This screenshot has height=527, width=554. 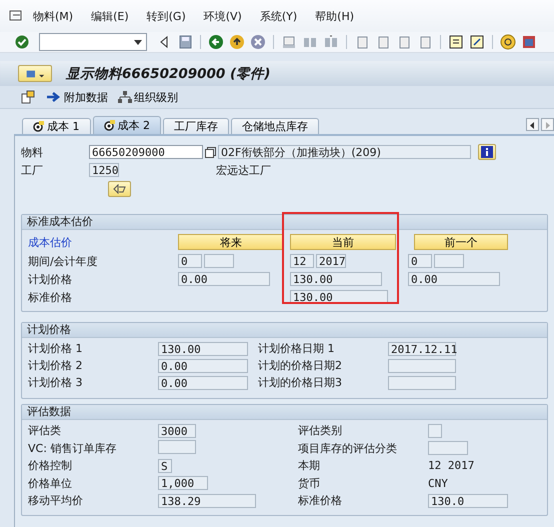 I want to click on value-field: 3000, so click(x=177, y=431).